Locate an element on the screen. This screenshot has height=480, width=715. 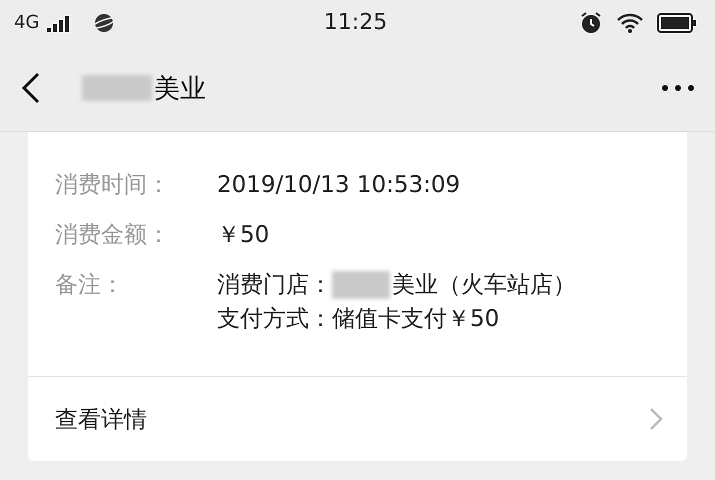
field-label: 消费门店： is located at coordinates (274, 285).